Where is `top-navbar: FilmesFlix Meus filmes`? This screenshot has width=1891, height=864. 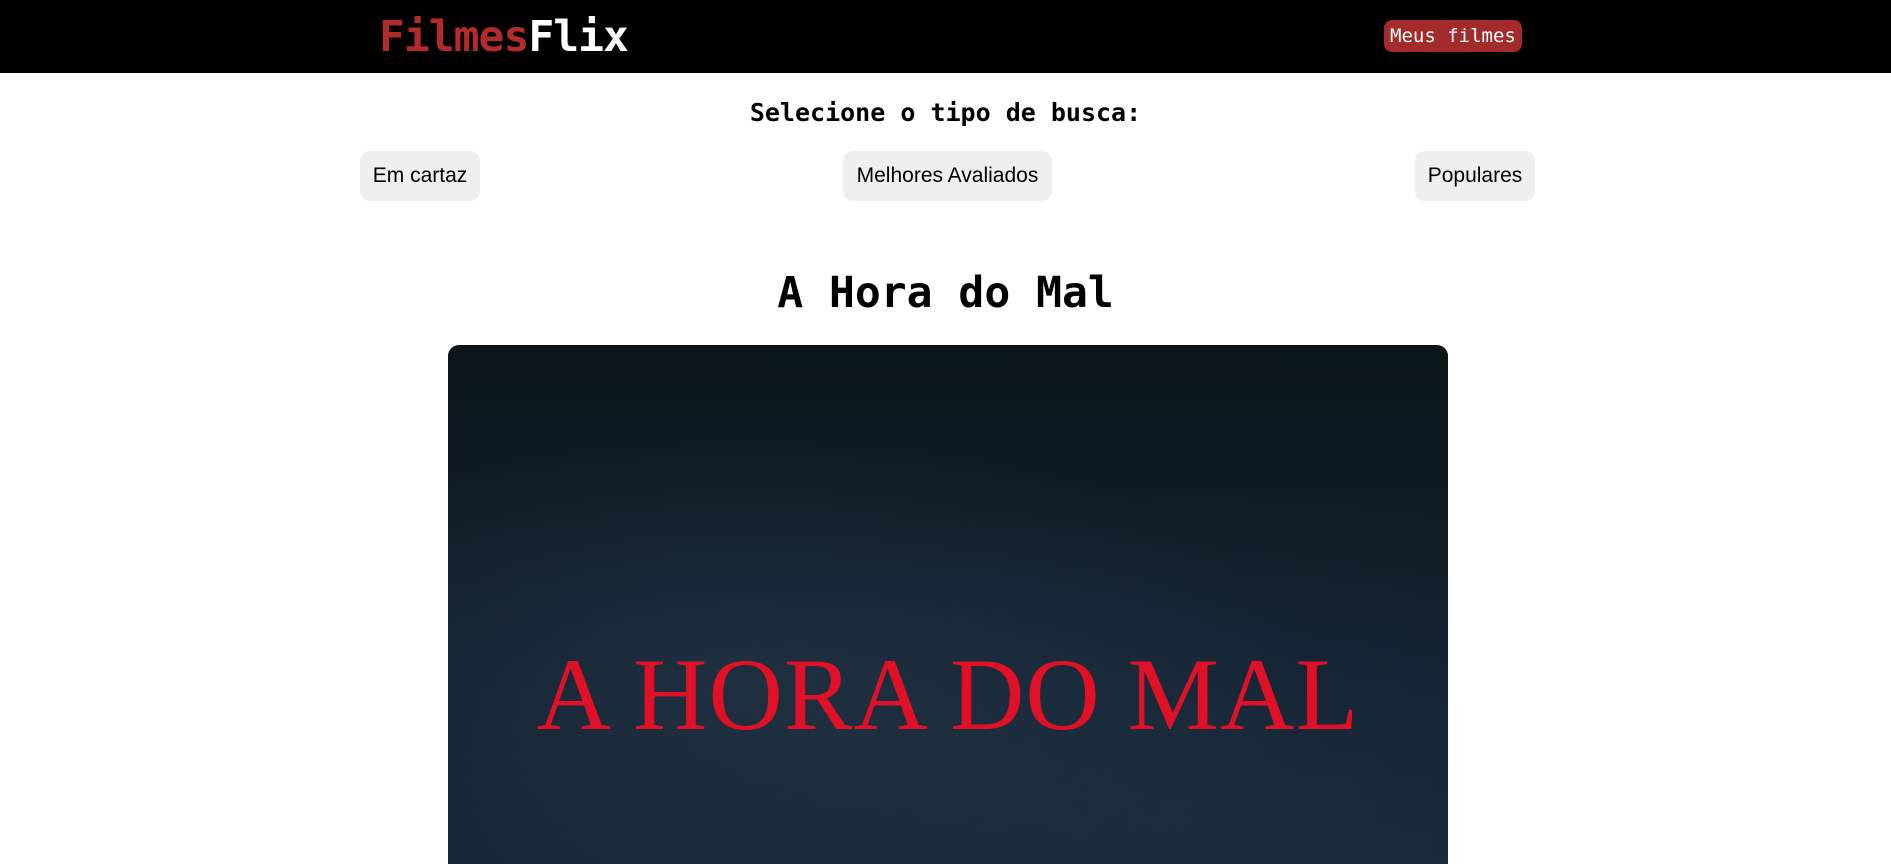
top-navbar: FilmesFlix Meus filmes is located at coordinates (945, 36).